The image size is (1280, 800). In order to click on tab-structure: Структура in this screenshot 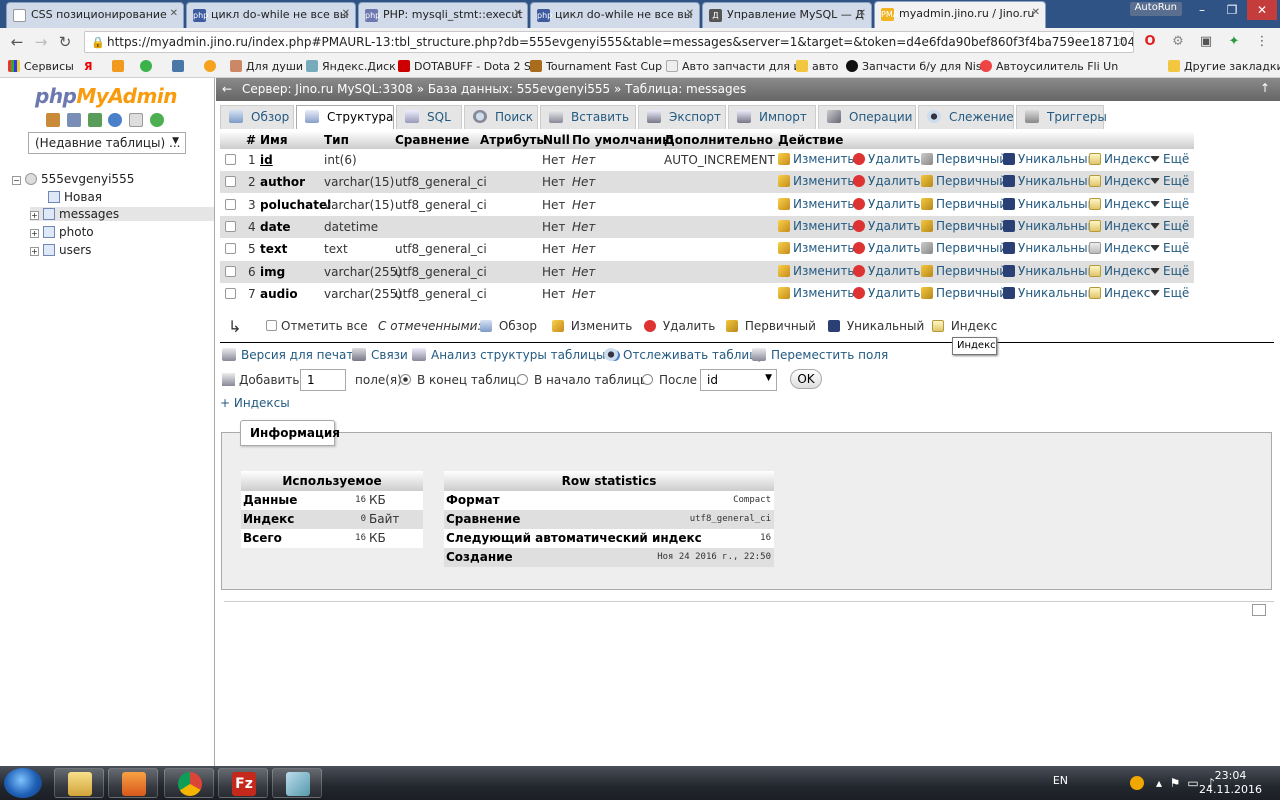, I will do `click(345, 117)`.